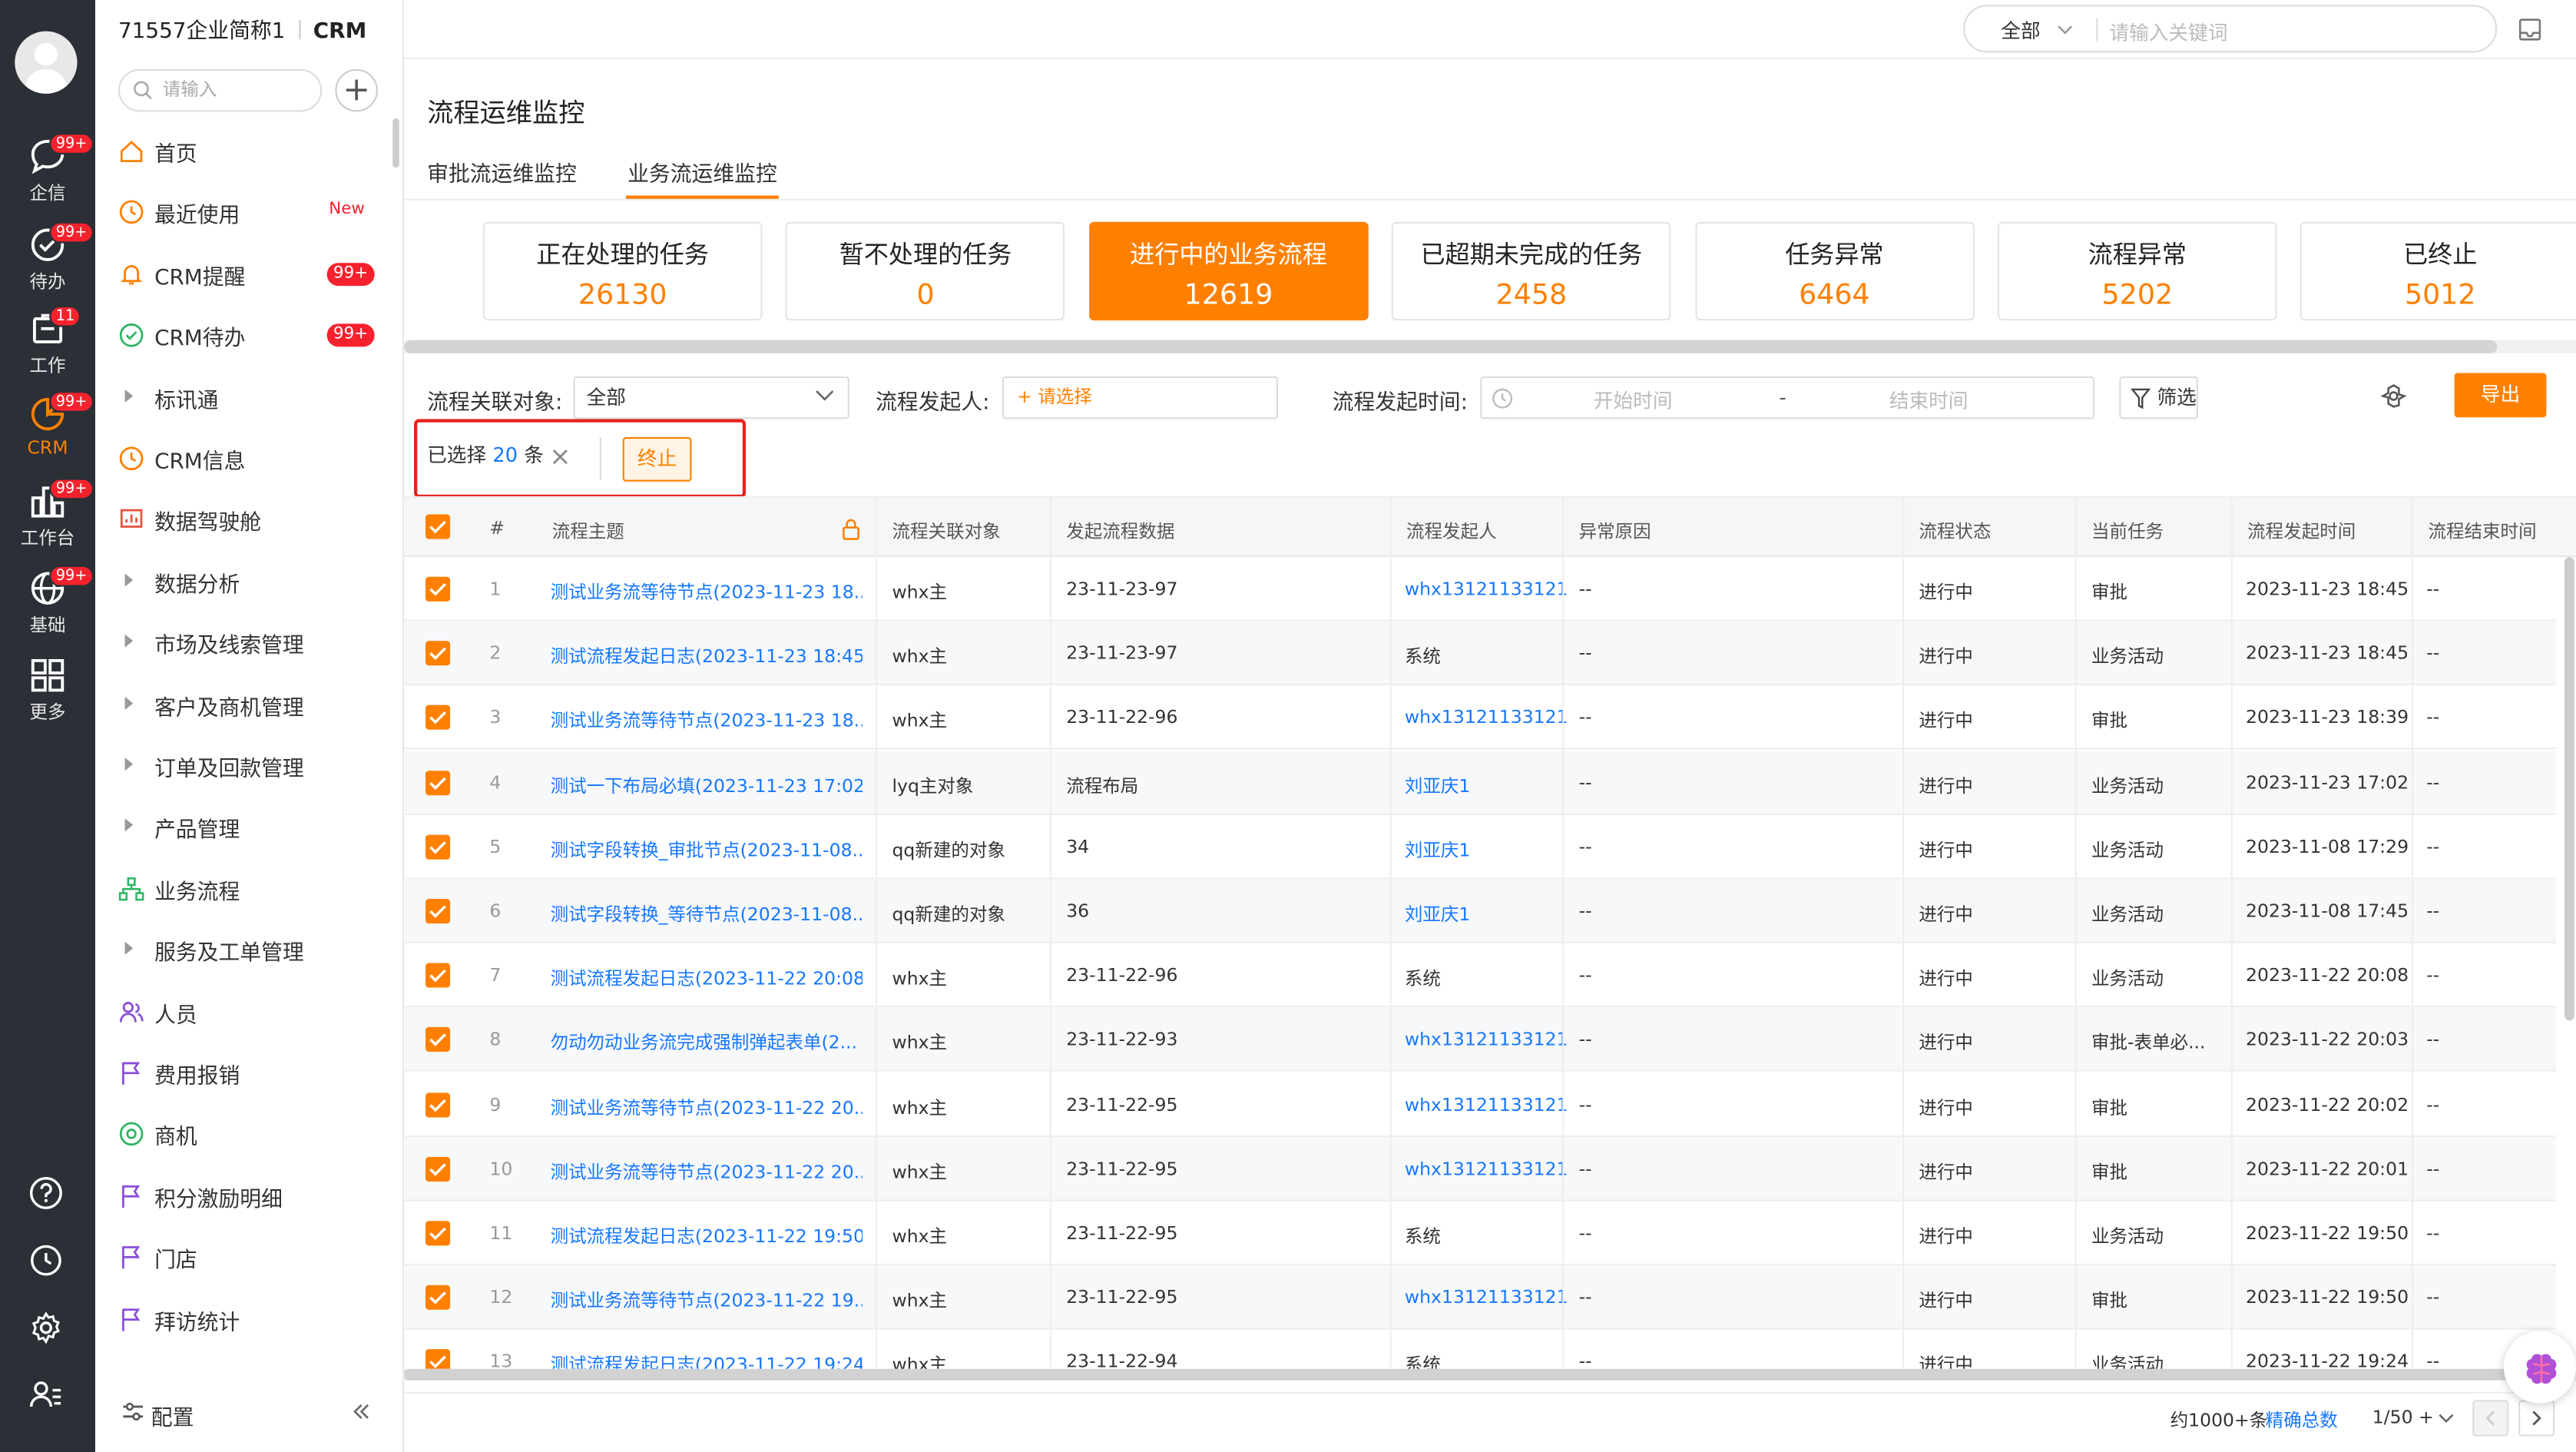 This screenshot has width=2576, height=1452. I want to click on nav-item-0: 首页, so click(248, 151).